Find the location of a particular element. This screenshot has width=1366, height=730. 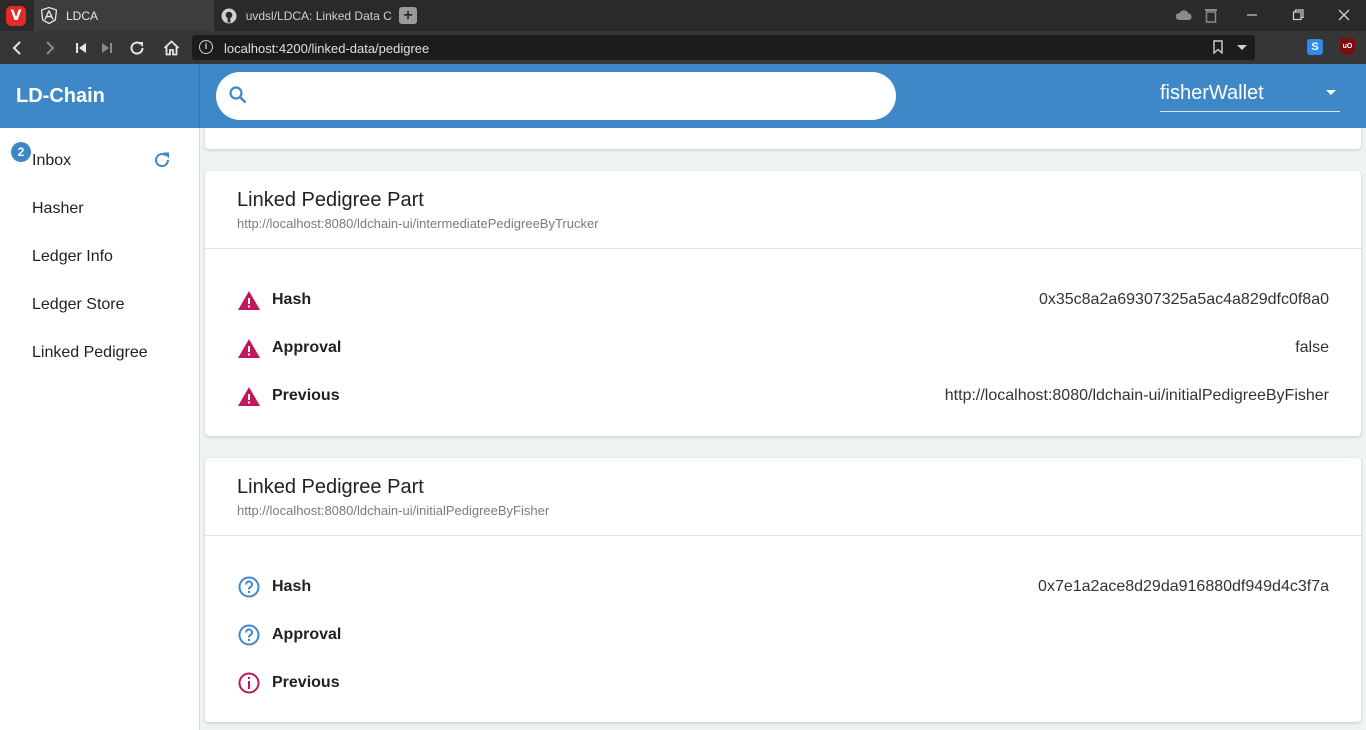

search-box is located at coordinates (556, 96).